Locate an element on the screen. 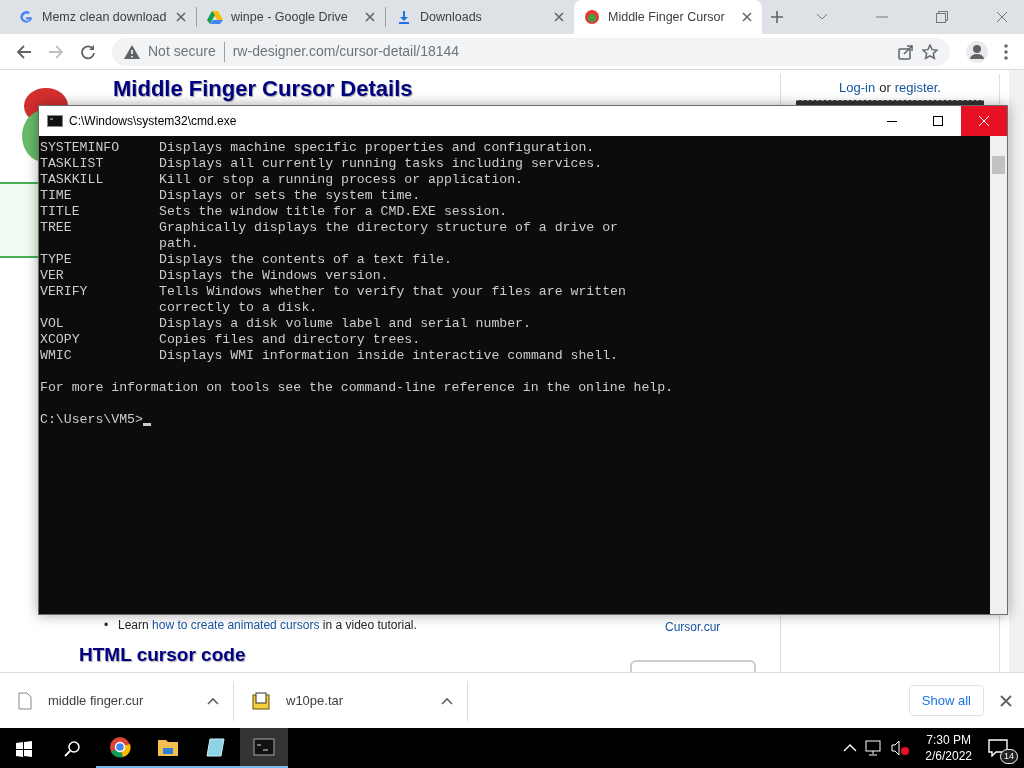  command-description: Copies files and directory trees. is located at coordinates (290, 339).